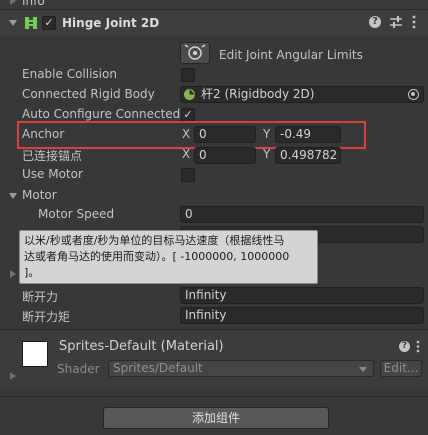 The width and height of the screenshot is (428, 435). Describe the element at coordinates (186, 134) in the screenshot. I see `anchor-x-label: X` at that location.